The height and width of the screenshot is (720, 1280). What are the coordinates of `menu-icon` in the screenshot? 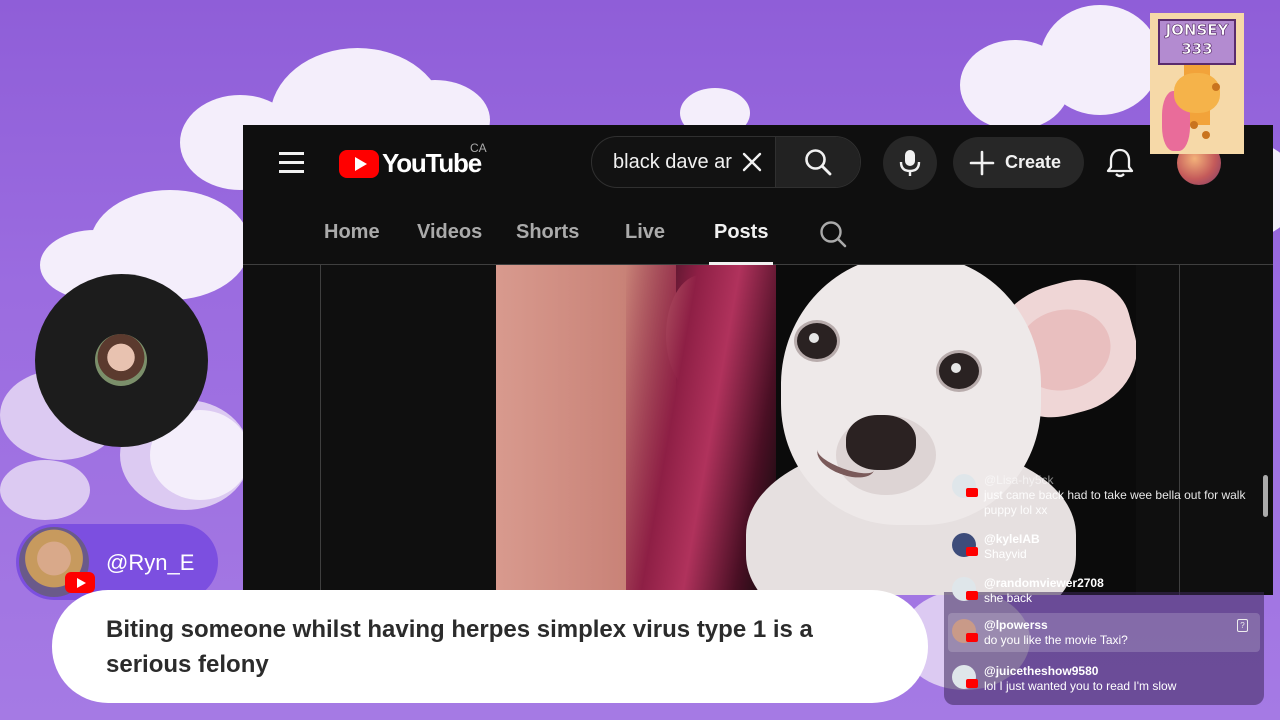 It's located at (291, 163).